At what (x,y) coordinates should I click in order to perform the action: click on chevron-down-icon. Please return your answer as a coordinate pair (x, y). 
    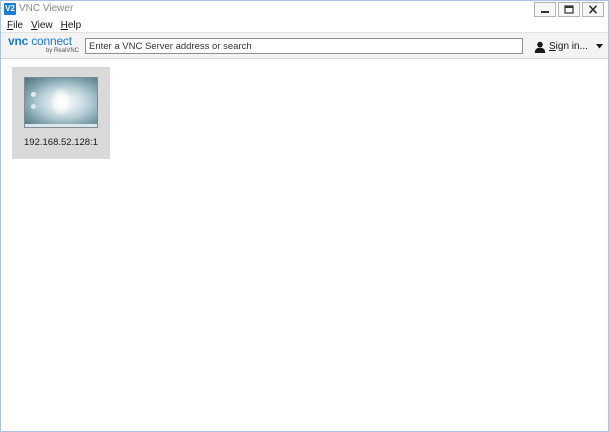
    Looking at the image, I should click on (599, 46).